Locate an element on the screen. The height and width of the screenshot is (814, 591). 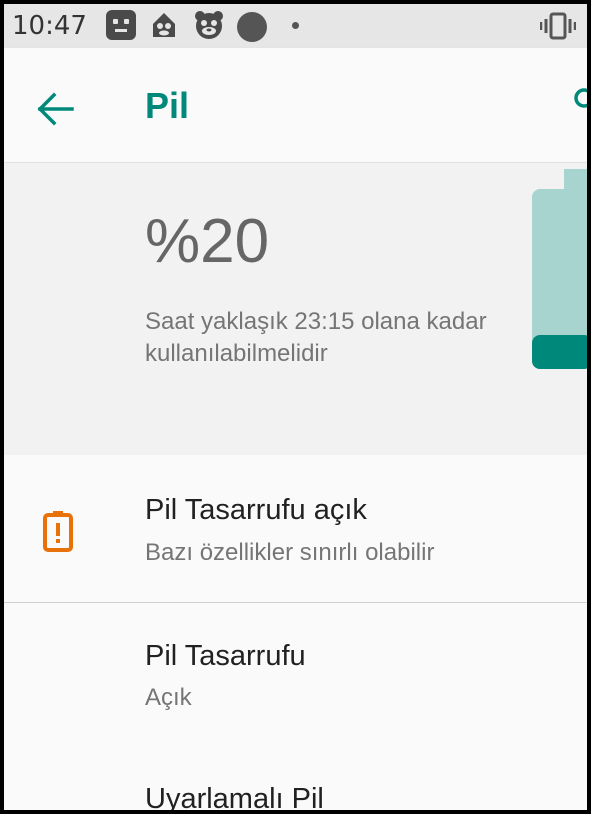
circle-icon is located at coordinates (252, 27).